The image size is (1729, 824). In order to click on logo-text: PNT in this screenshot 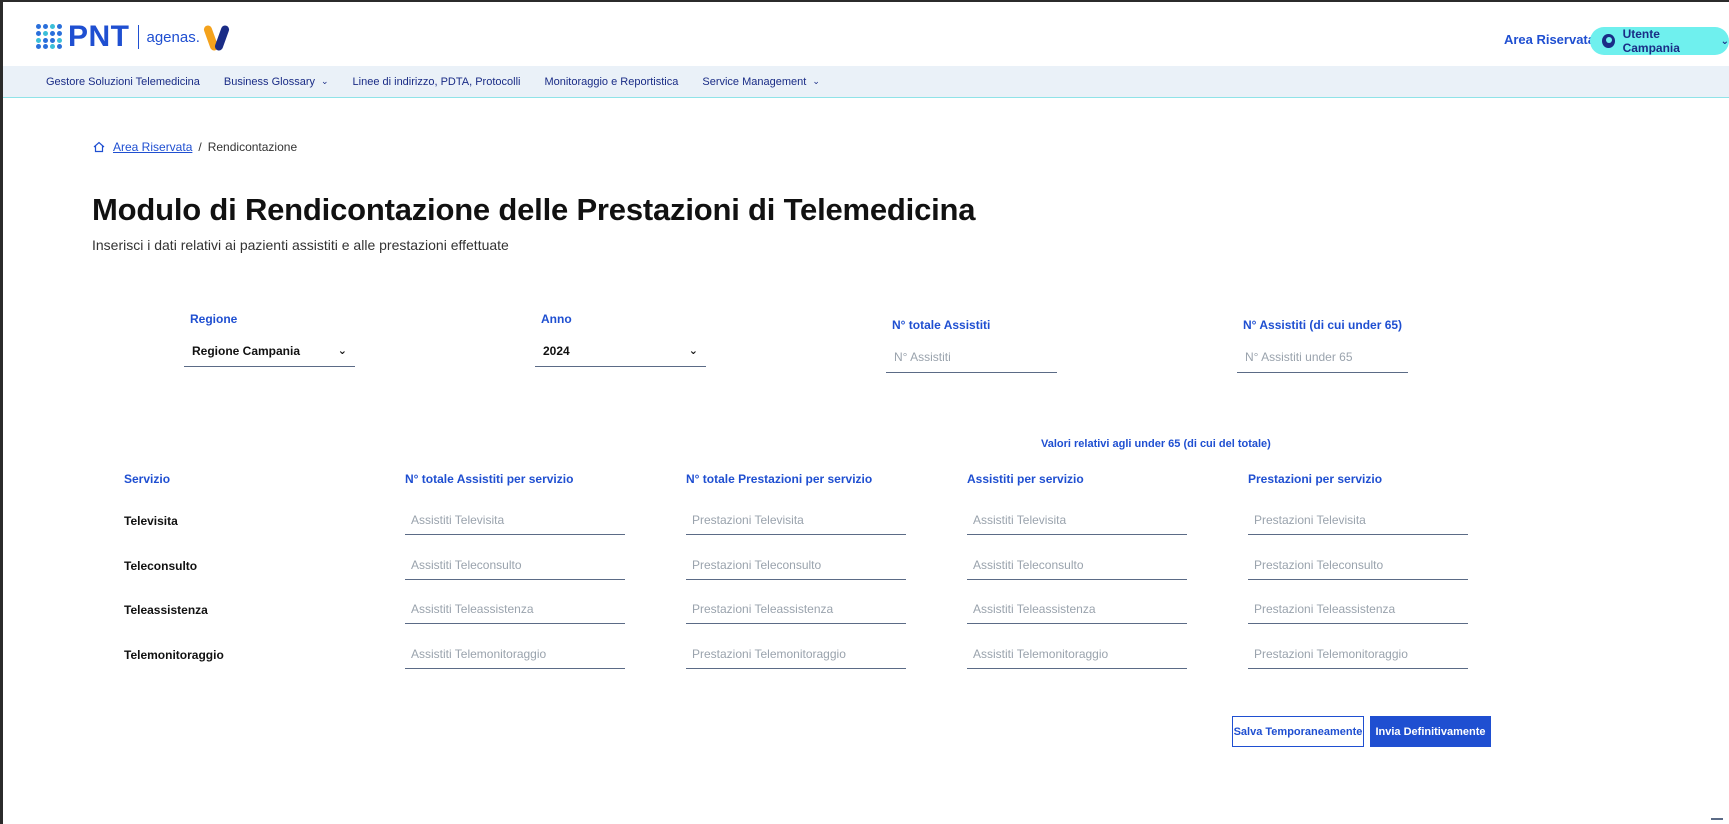, I will do `click(99, 36)`.